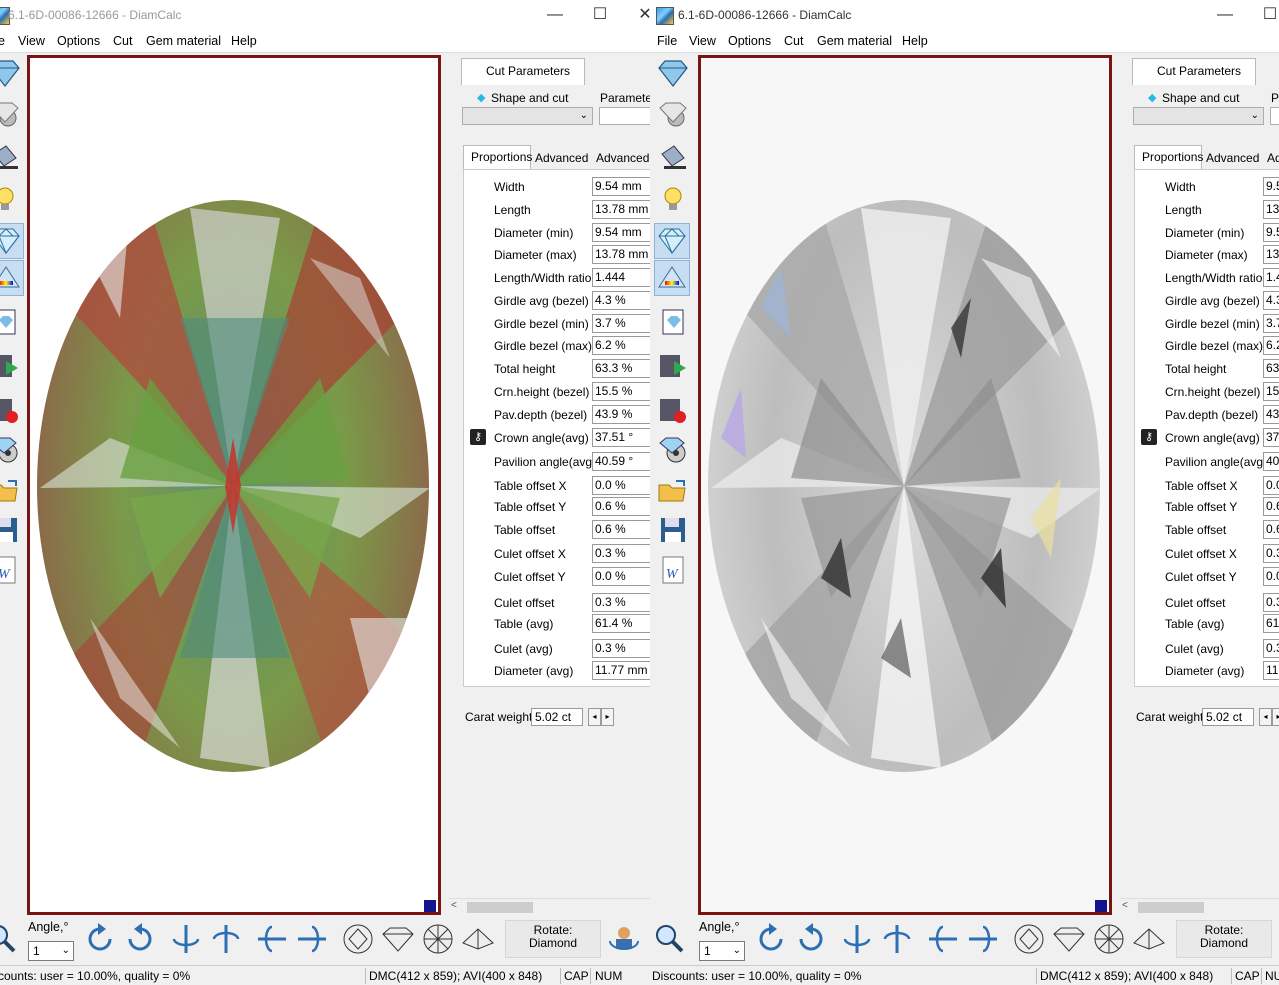 The height and width of the screenshot is (985, 1279). Describe the element at coordinates (555, 15) in the screenshot. I see `minimize-button: —` at that location.